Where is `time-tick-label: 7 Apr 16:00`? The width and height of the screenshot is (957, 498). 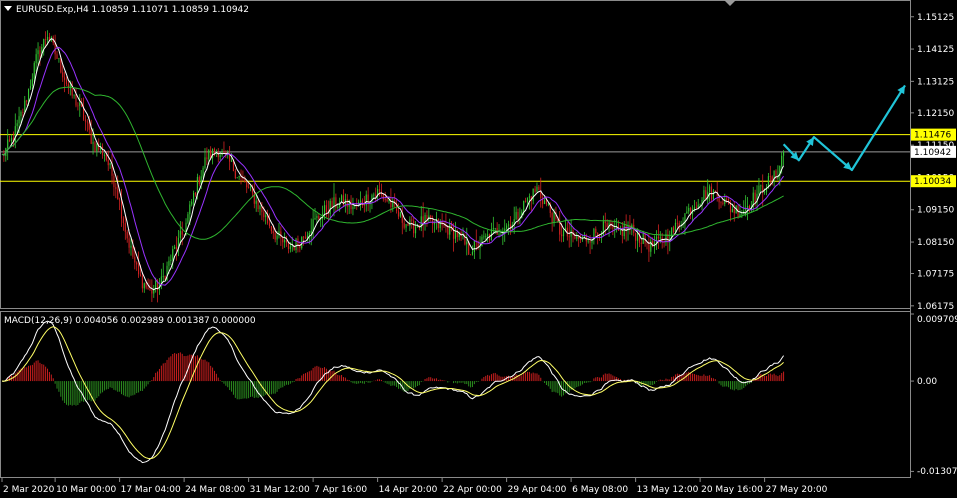 time-tick-label: 7 Apr 16:00 is located at coordinates (340, 490).